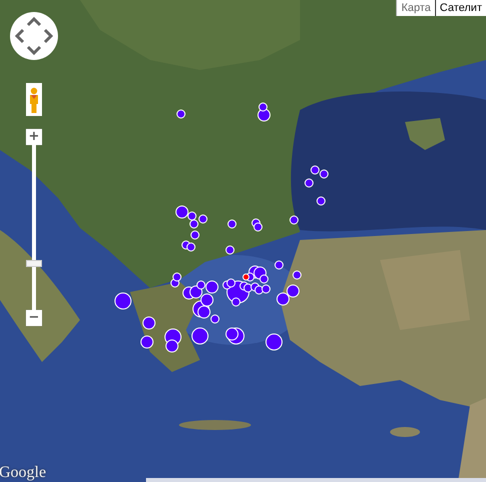 The height and width of the screenshot is (482, 486). I want to click on zoom-out-button: −, so click(34, 318).